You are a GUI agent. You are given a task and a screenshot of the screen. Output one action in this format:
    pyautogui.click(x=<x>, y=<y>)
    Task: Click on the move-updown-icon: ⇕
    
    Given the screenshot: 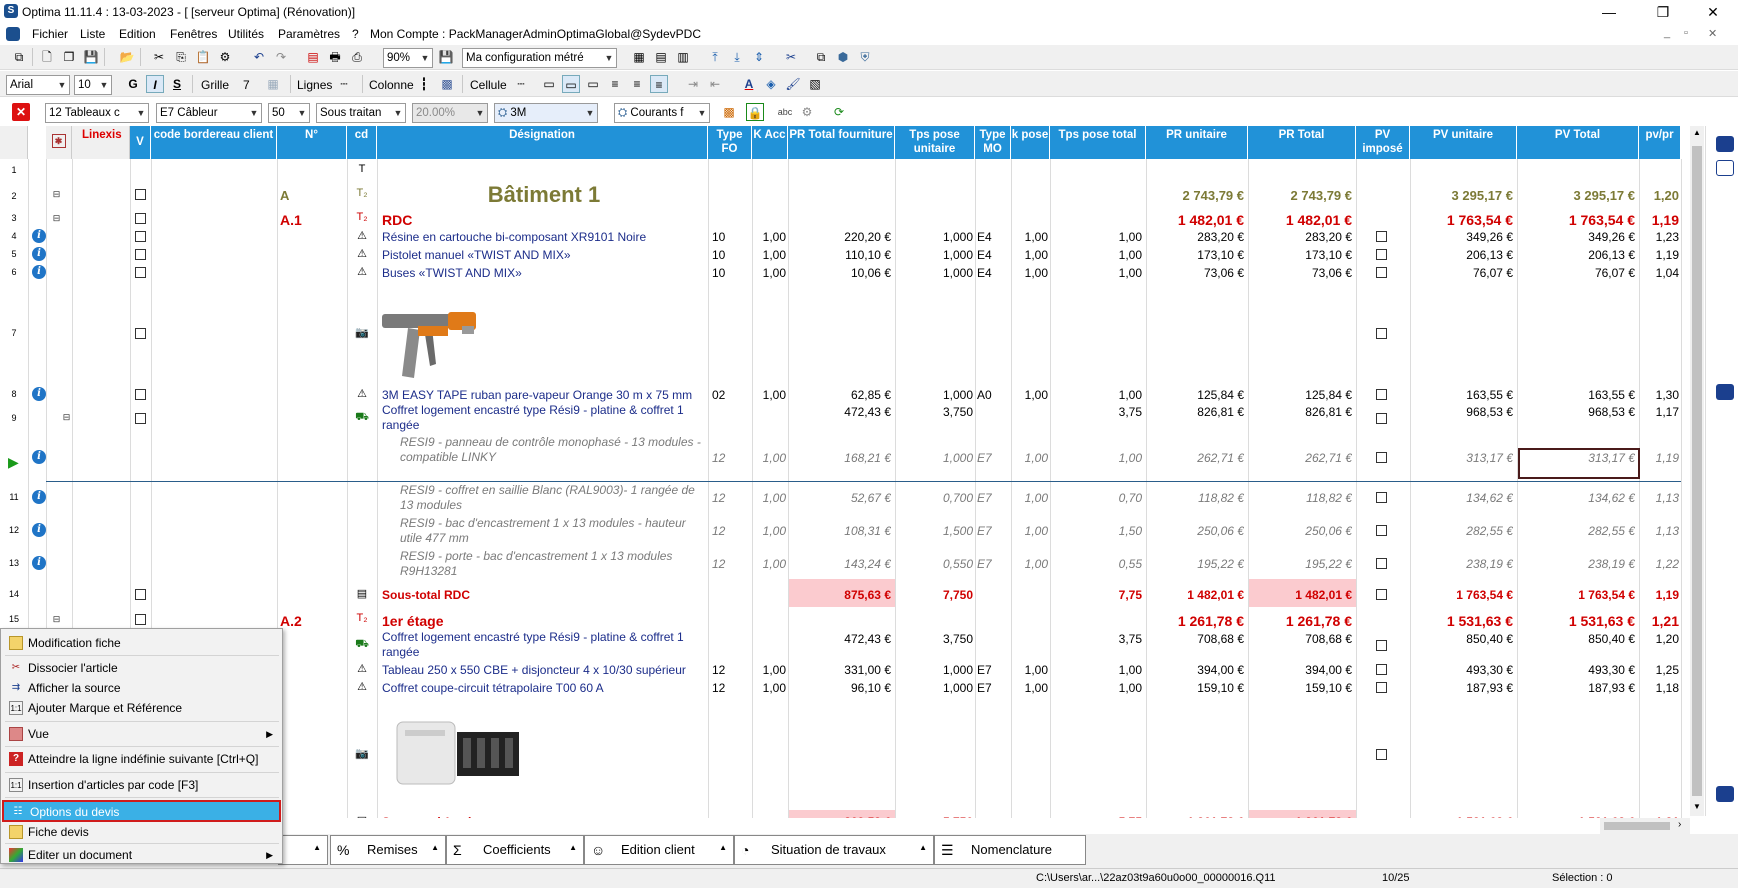 What is the action you would take?
    pyautogui.click(x=759, y=57)
    